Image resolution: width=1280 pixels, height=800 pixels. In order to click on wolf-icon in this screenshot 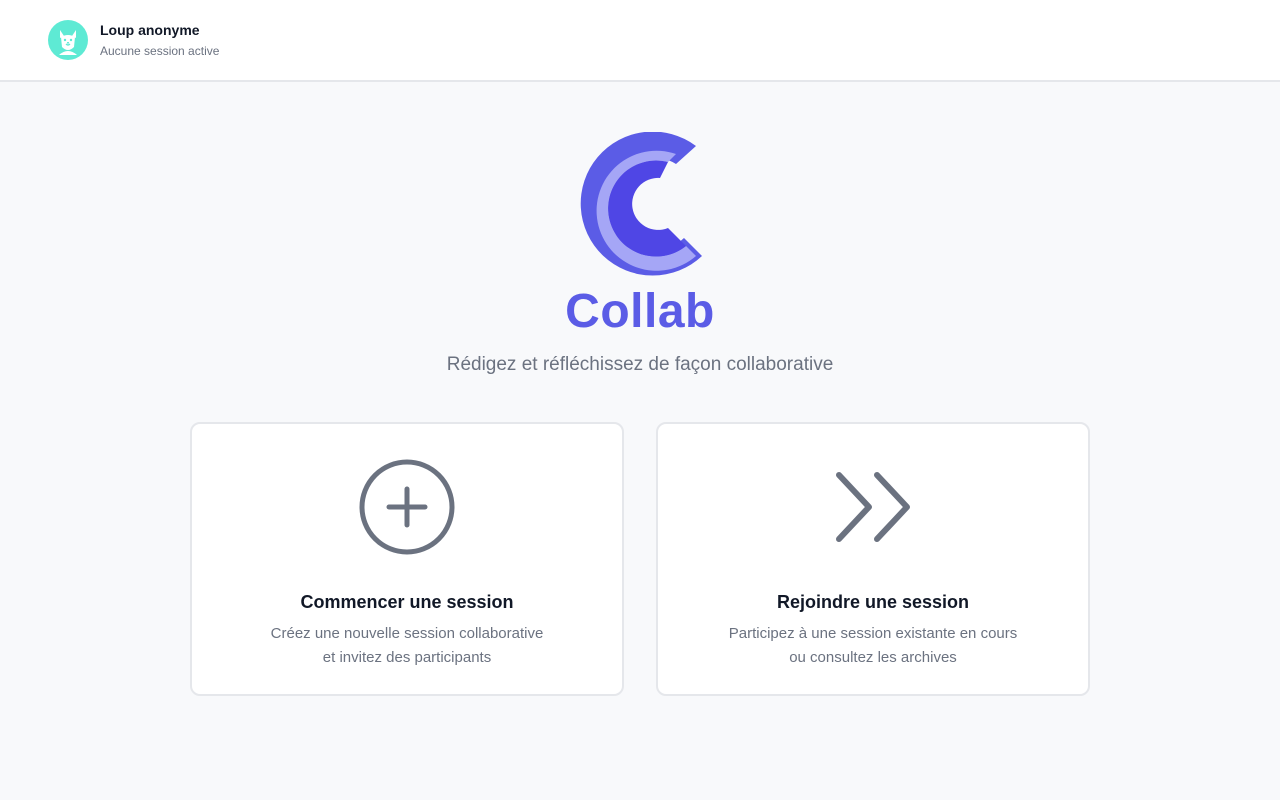, I will do `click(68, 42)`.